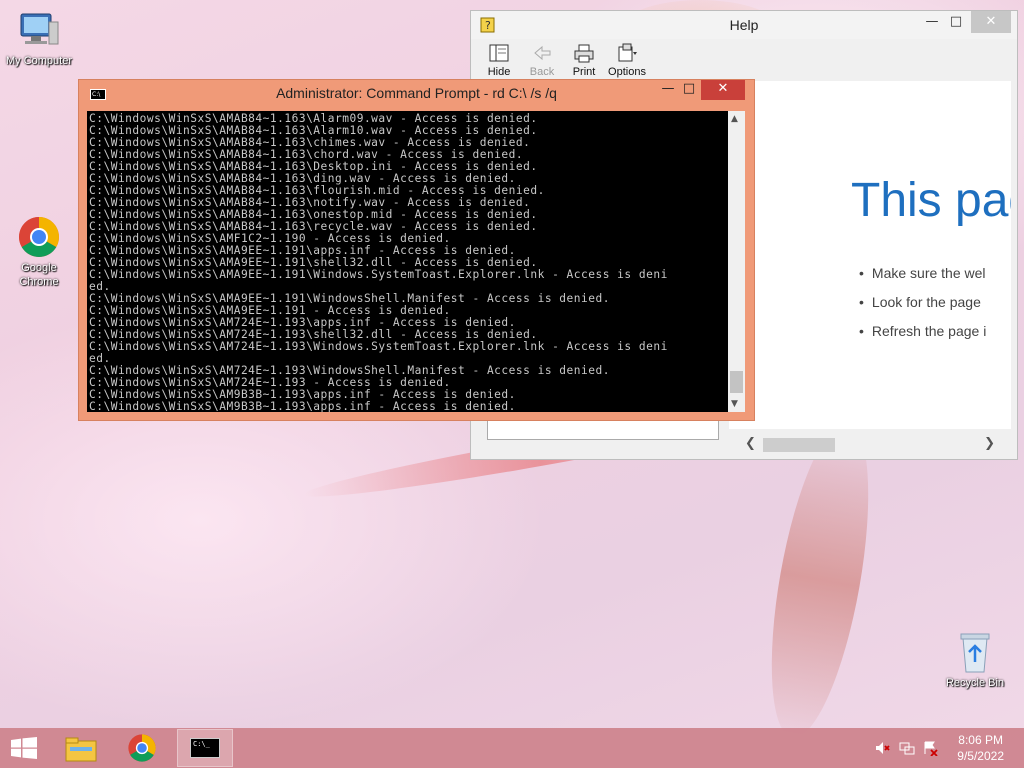  I want to click on clock-date: 9/5/2022, so click(980, 756).